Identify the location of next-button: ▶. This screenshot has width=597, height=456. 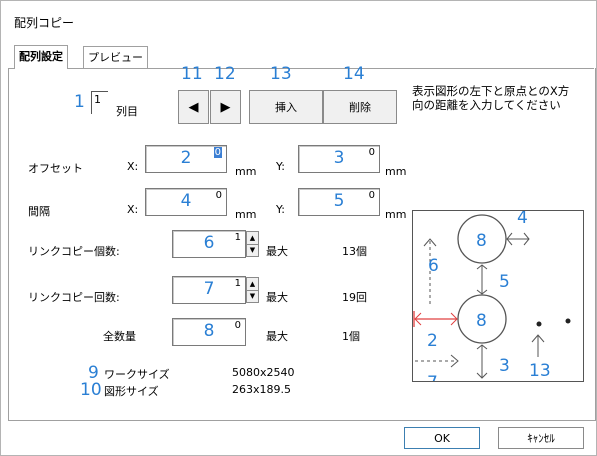
(225, 107).